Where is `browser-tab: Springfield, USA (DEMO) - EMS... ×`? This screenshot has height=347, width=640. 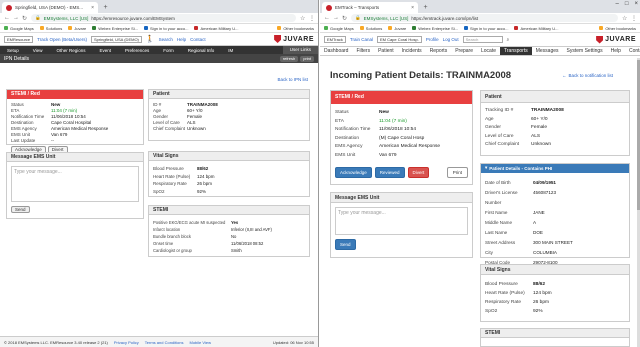 browser-tab: Springfield, USA (DEMO) - EMS... × is located at coordinates (50, 7).